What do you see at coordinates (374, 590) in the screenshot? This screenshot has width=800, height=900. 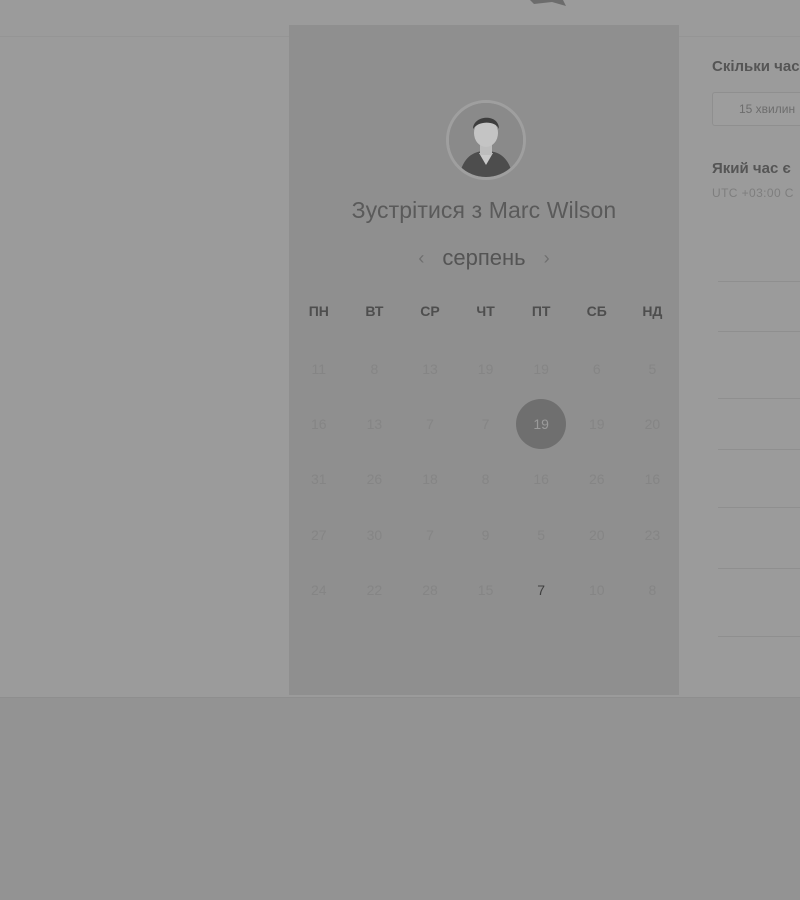 I see `calendar-day: 22` at bounding box center [374, 590].